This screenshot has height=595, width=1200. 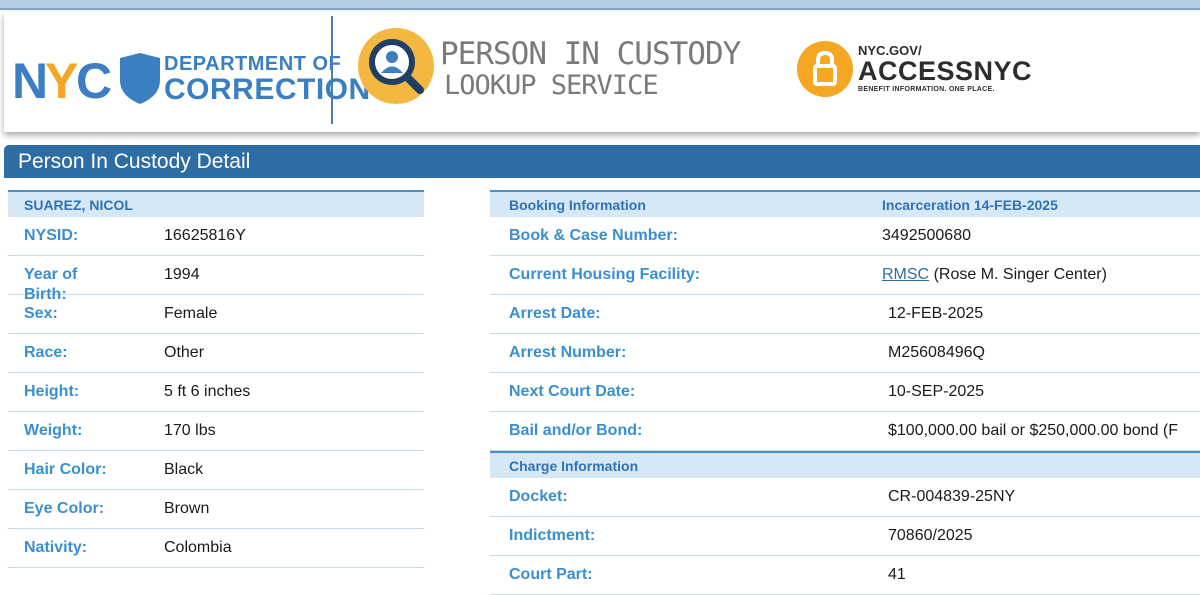 I want to click on next-court-date-value: 10-SEP-2025, so click(x=936, y=391).